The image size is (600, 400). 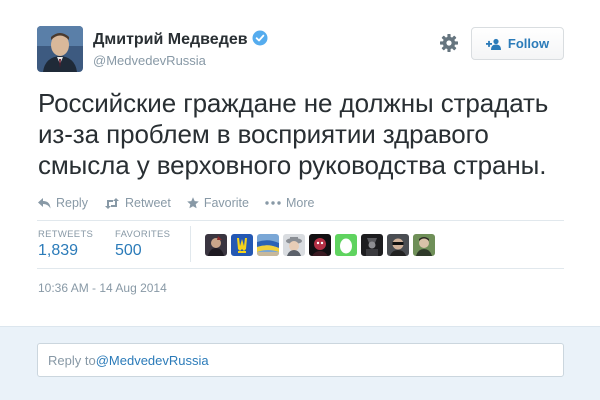 I want to click on reply-mention: @MedvedevRussia, so click(x=152, y=360).